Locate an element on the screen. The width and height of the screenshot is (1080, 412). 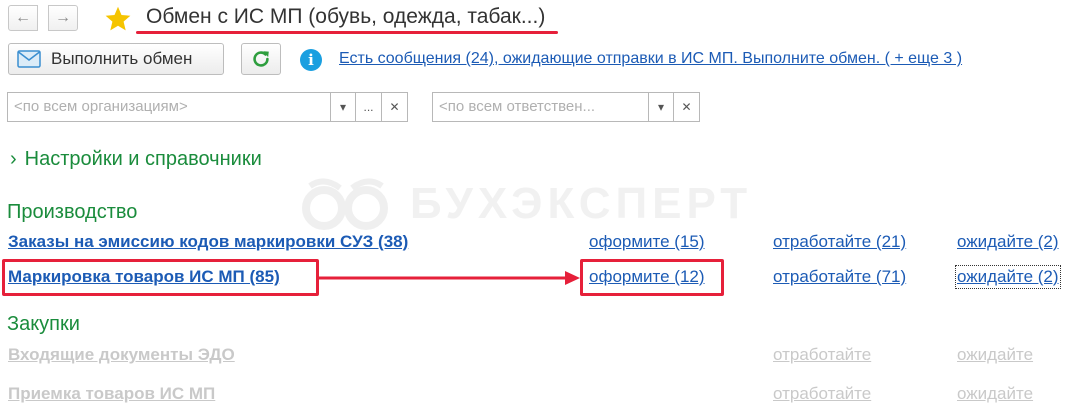
settings-group-label: Настройки и справочники is located at coordinates (143, 159).